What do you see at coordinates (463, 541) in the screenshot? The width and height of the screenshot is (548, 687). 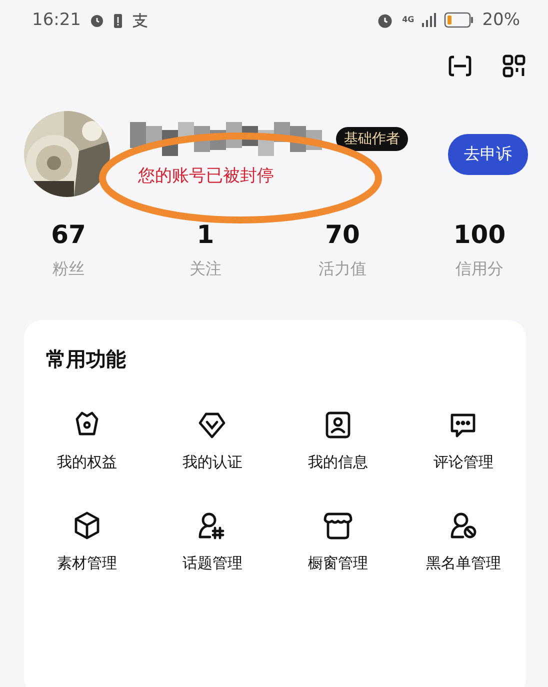 I see `feature-item: 黑名单管理` at bounding box center [463, 541].